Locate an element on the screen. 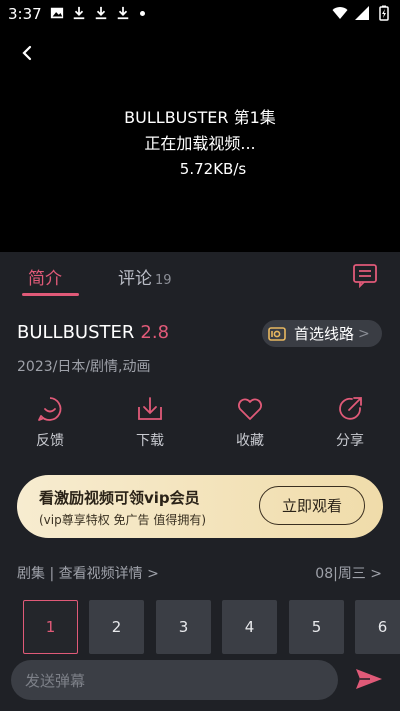 Image resolution: width=400 pixels, height=711 pixels. tab-comments-label: 评论 is located at coordinates (135, 279).